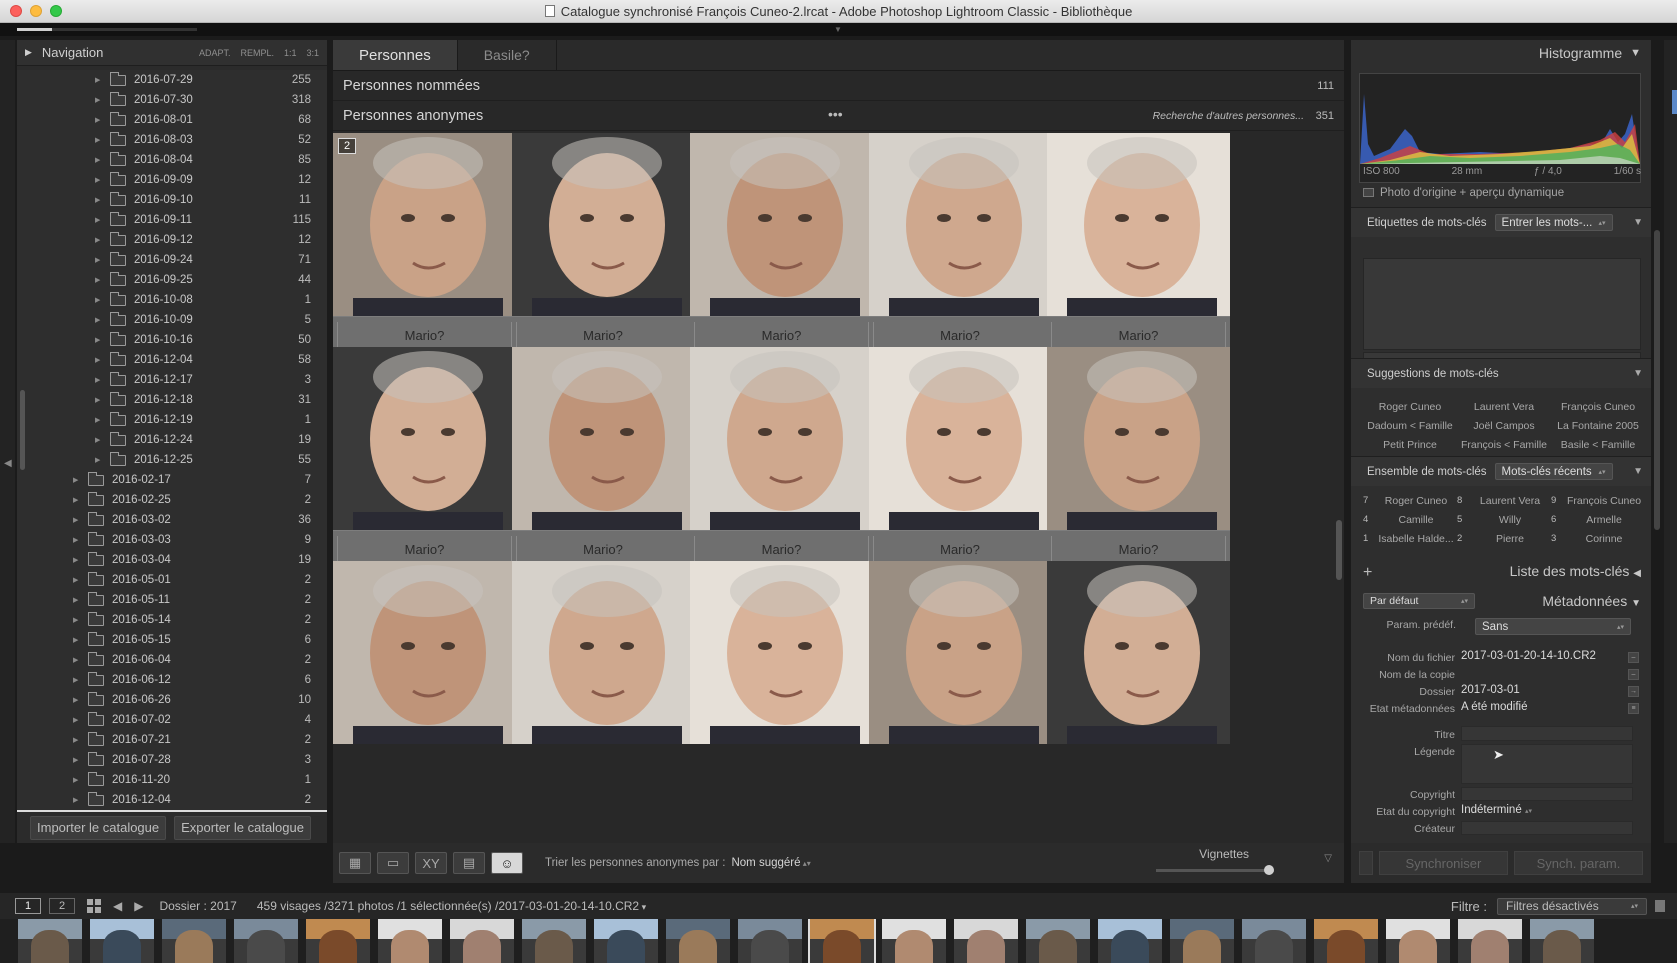  Describe the element at coordinates (172, 400) in the screenshot. I see `folder-row: ▶ 2016-12-18 31` at that location.